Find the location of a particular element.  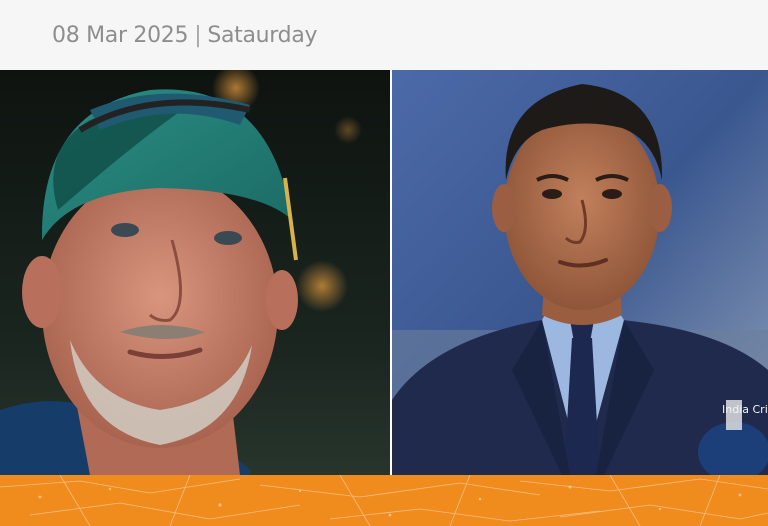

jacket-logo-text: India Cric is located at coordinates (745, 409).